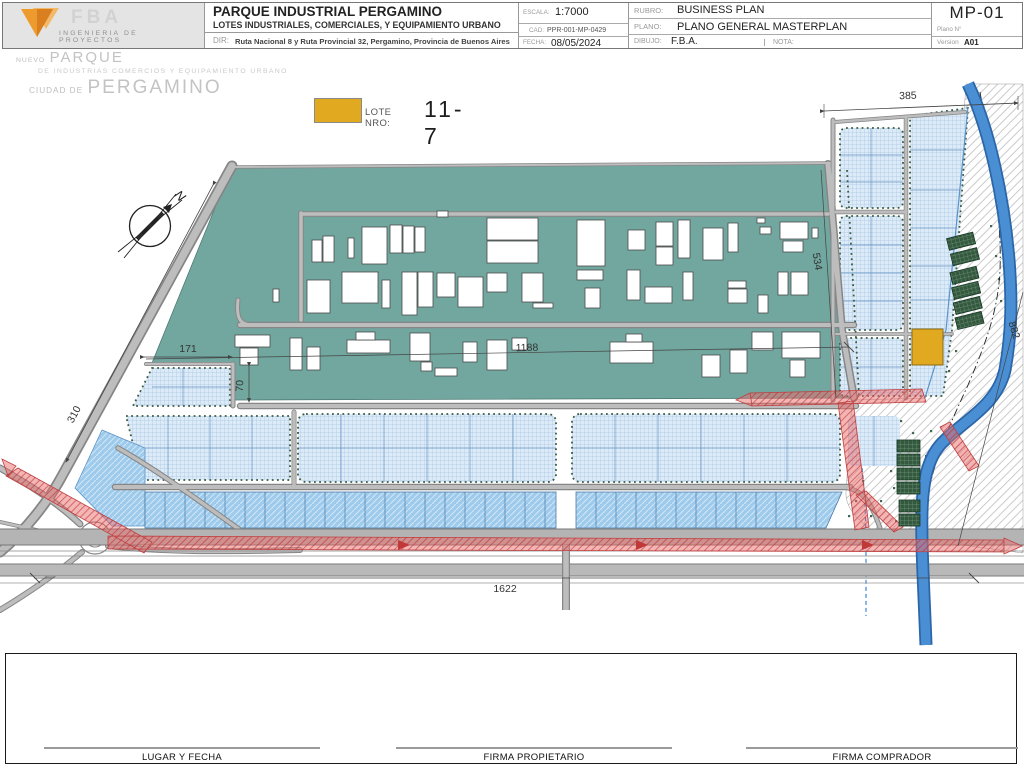  Describe the element at coordinates (949, 29) in the screenshot. I see `sheet-label: Plano N°` at that location.